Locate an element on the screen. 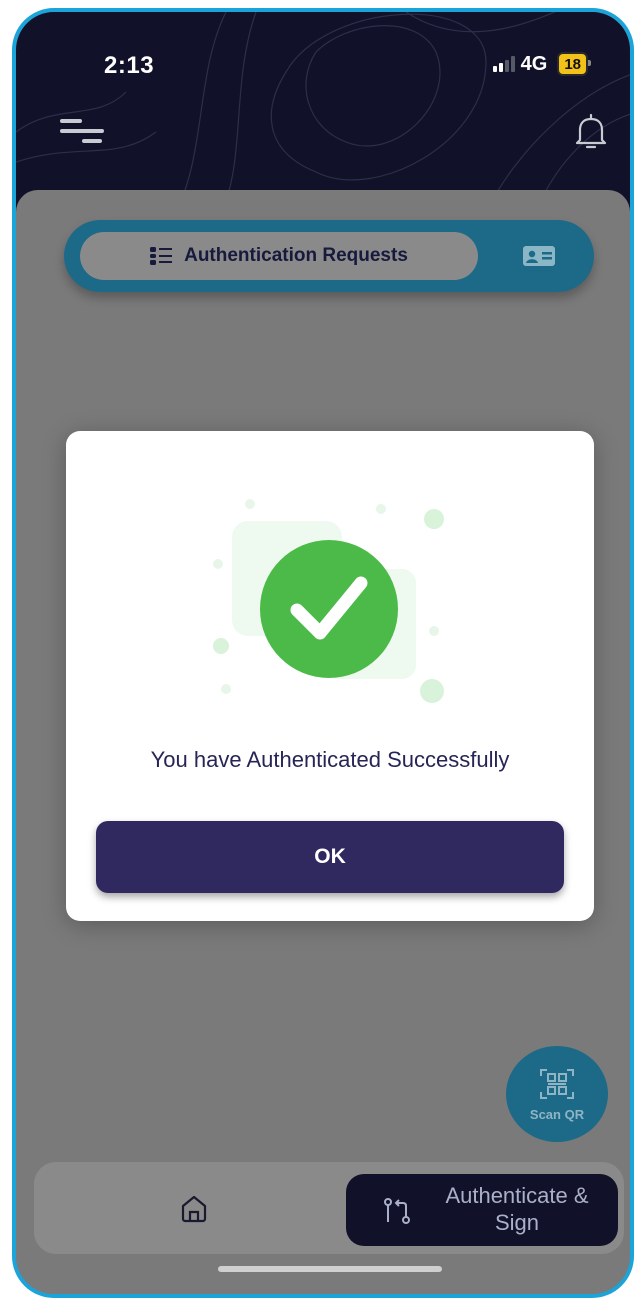  authenticate-sign-button: Authenticate & Sign is located at coordinates (482, 1210).